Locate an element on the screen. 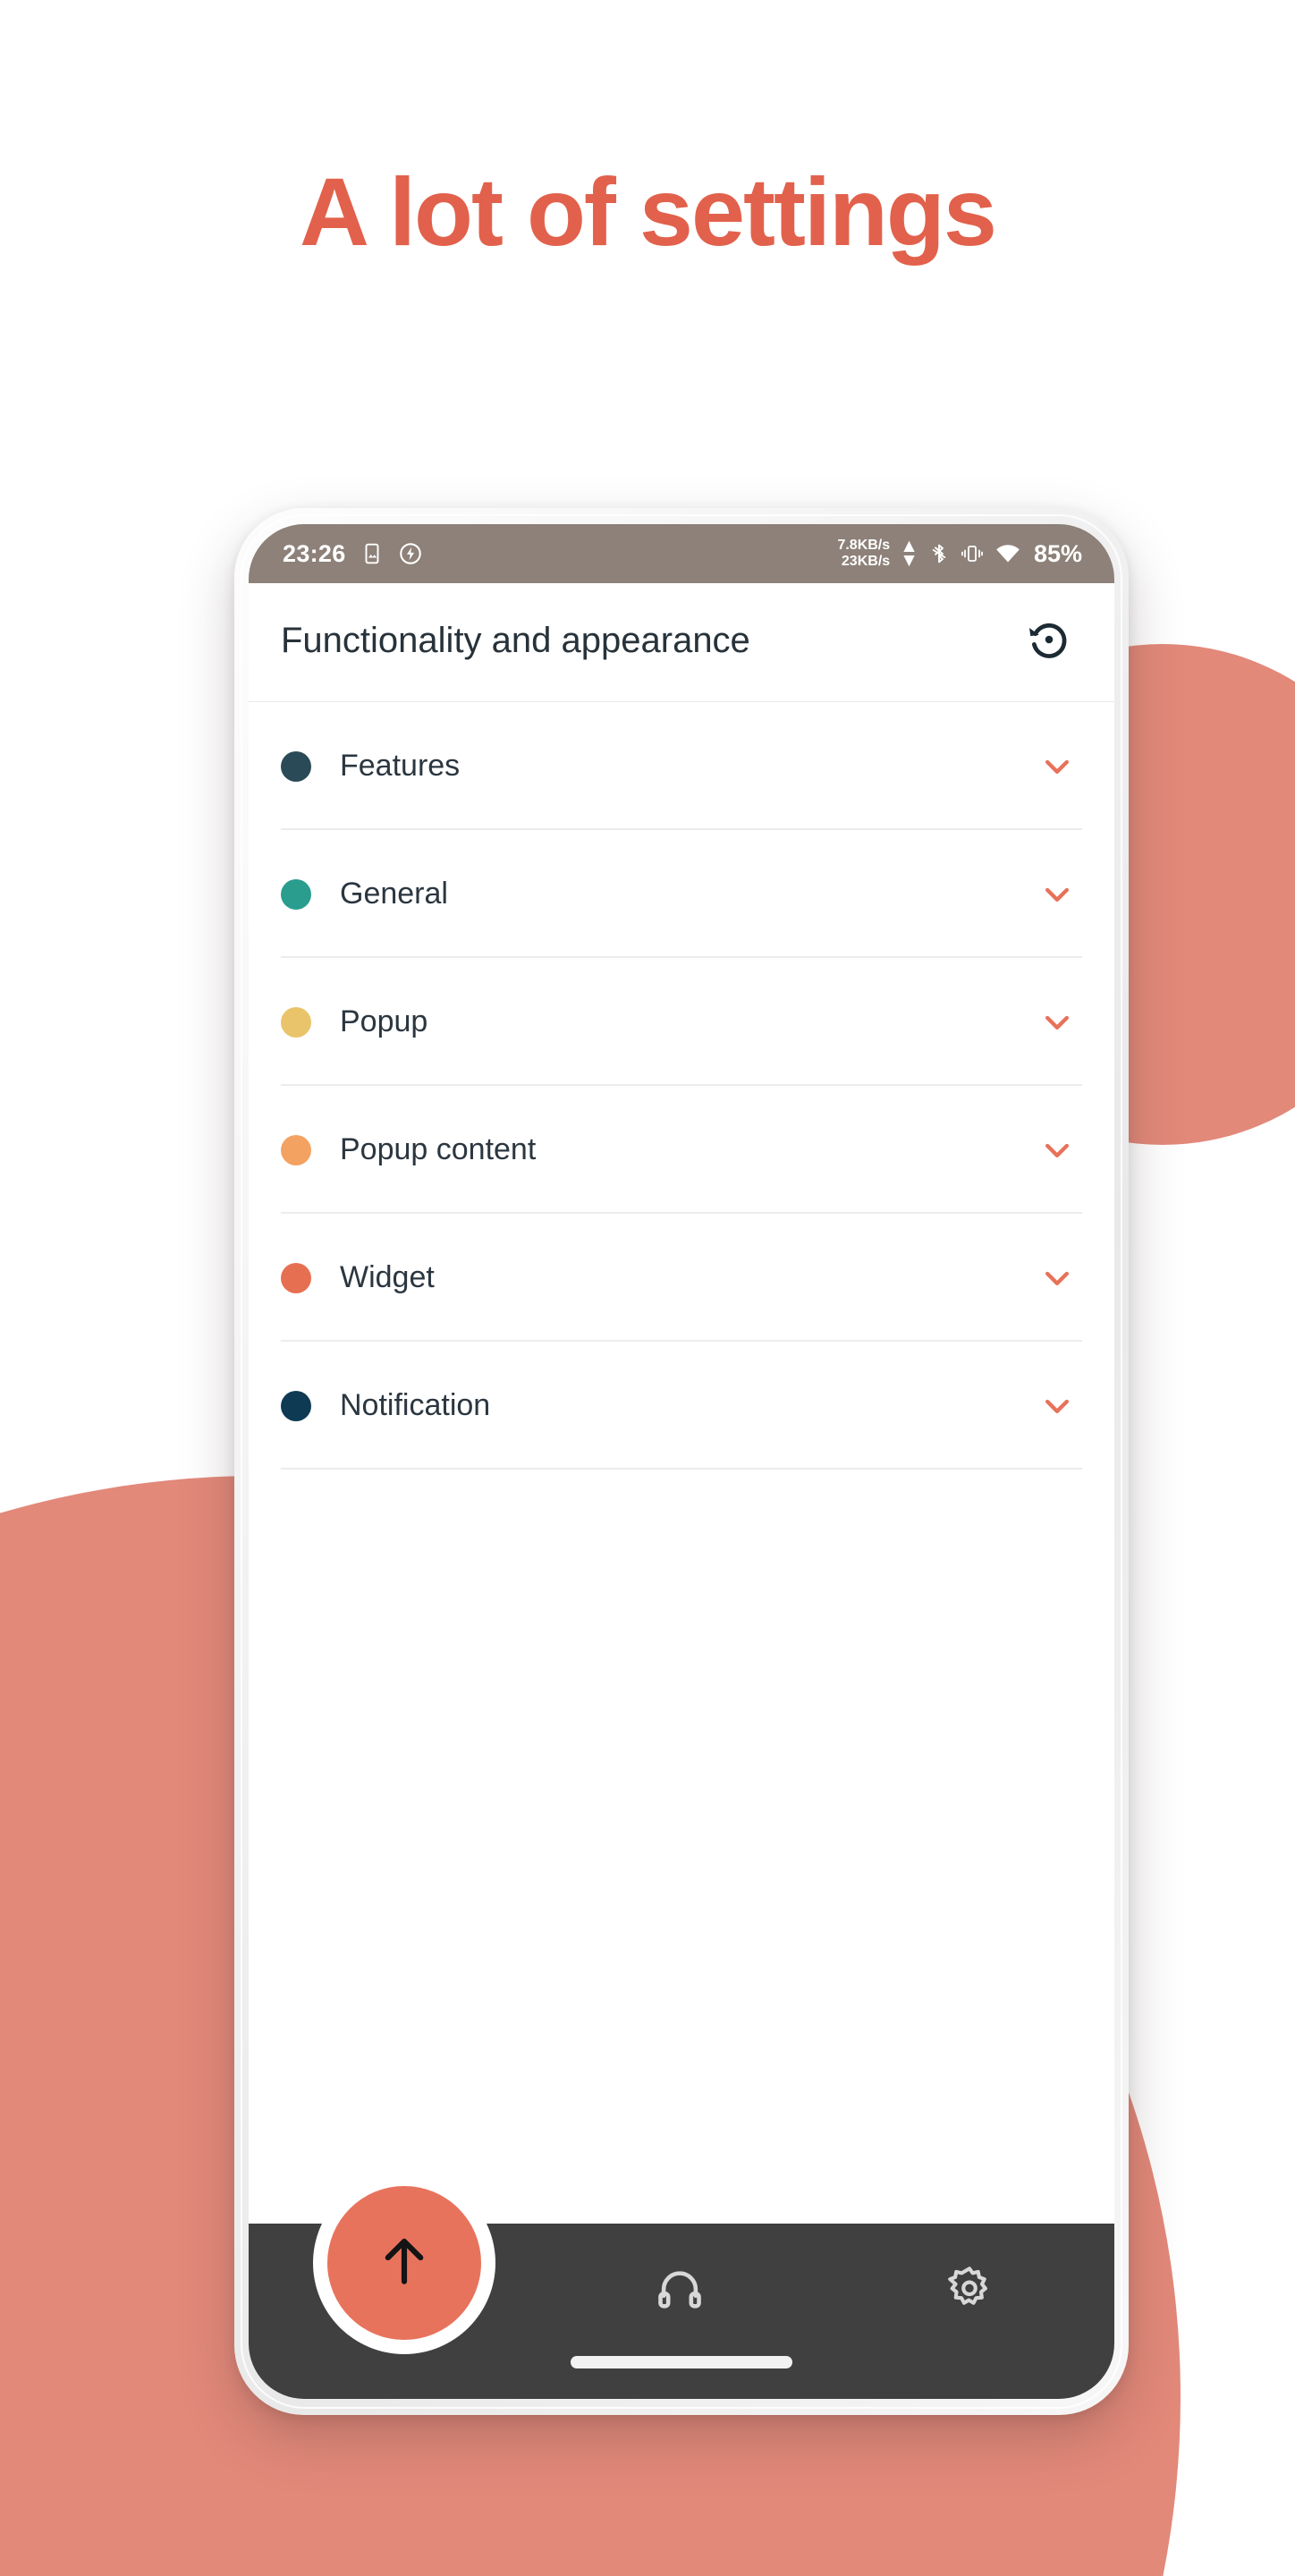 This screenshot has height=2576, width=1295. restore-defaults-button is located at coordinates (1049, 641).